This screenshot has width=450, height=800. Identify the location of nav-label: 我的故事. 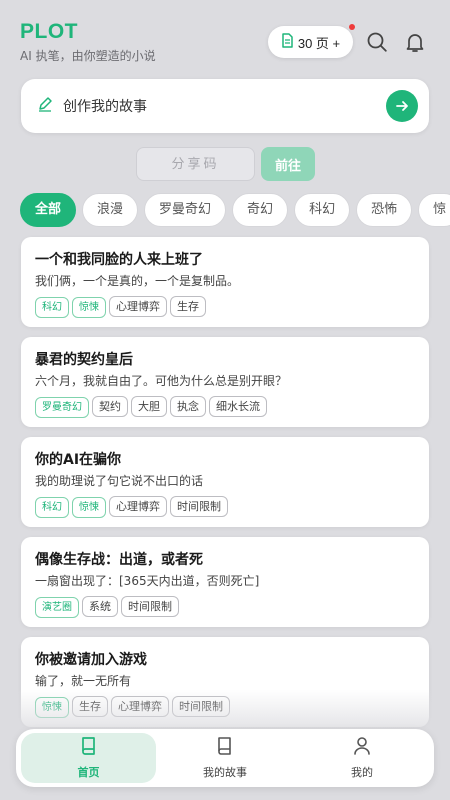
(225, 772).